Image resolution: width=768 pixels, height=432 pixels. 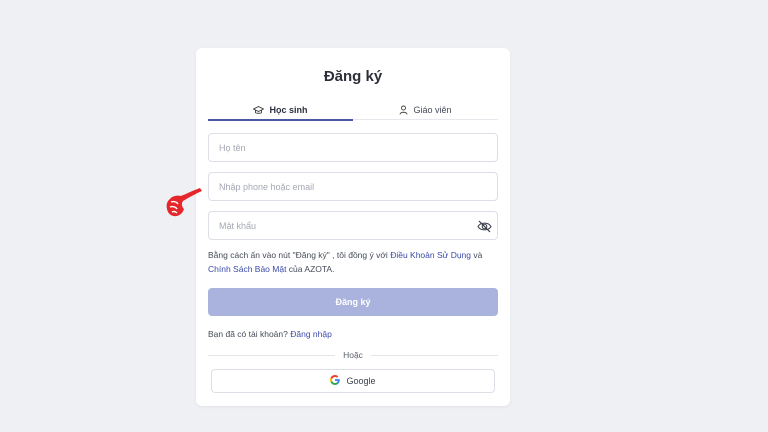 What do you see at coordinates (403, 110) in the screenshot?
I see `user-icon` at bounding box center [403, 110].